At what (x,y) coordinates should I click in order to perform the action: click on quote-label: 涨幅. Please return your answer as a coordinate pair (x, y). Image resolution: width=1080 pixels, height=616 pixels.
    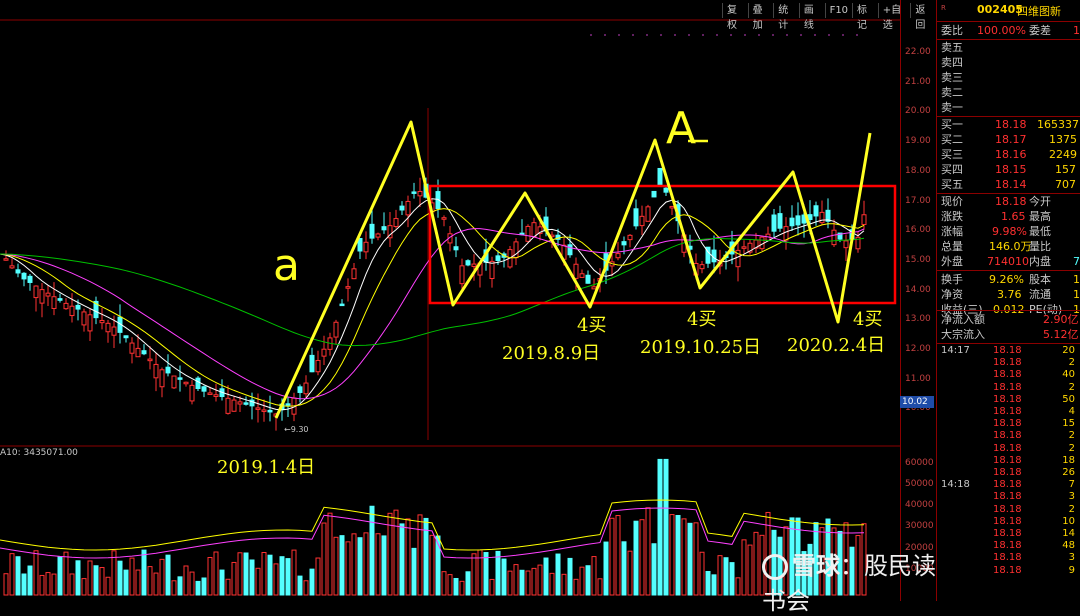
    Looking at the image, I should click on (952, 231).